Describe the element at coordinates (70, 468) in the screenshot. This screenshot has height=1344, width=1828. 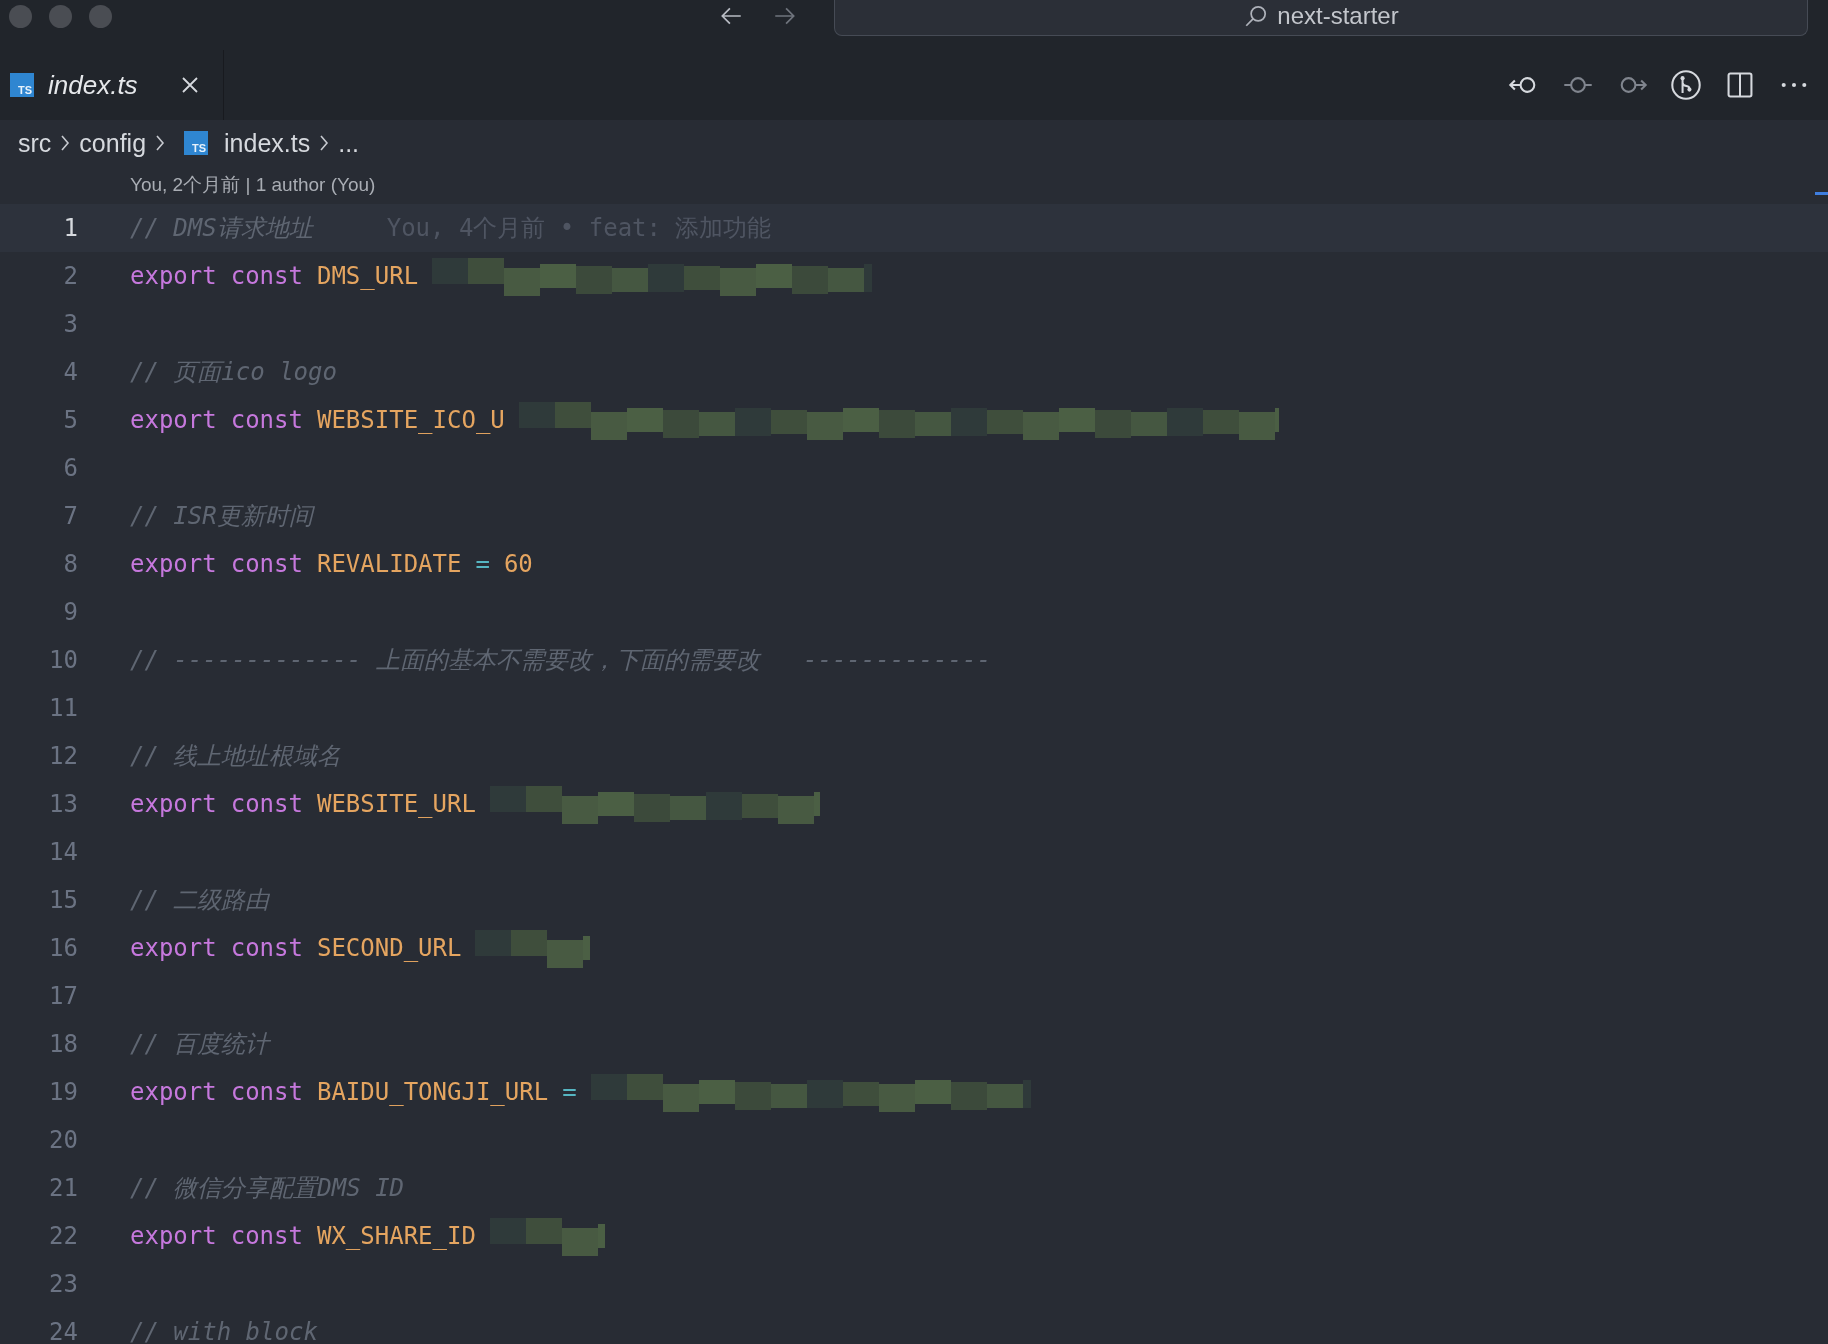
I see `line-number: 6` at that location.